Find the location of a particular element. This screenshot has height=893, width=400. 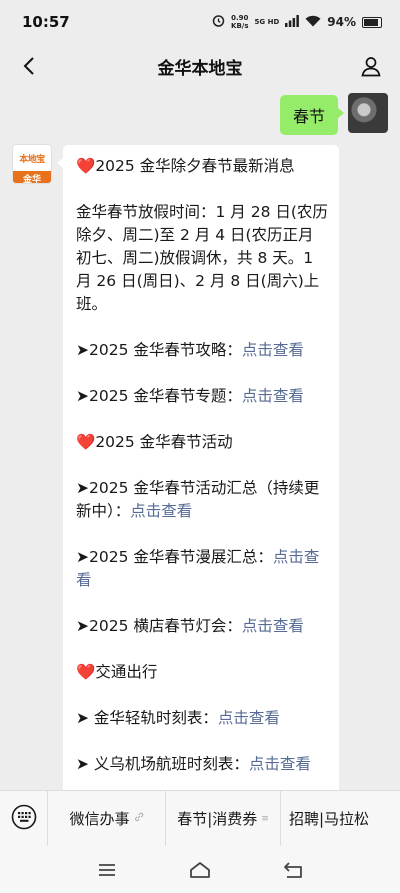

list-item: ➤2025 横店春节灯会：点击查看 is located at coordinates (202, 626).